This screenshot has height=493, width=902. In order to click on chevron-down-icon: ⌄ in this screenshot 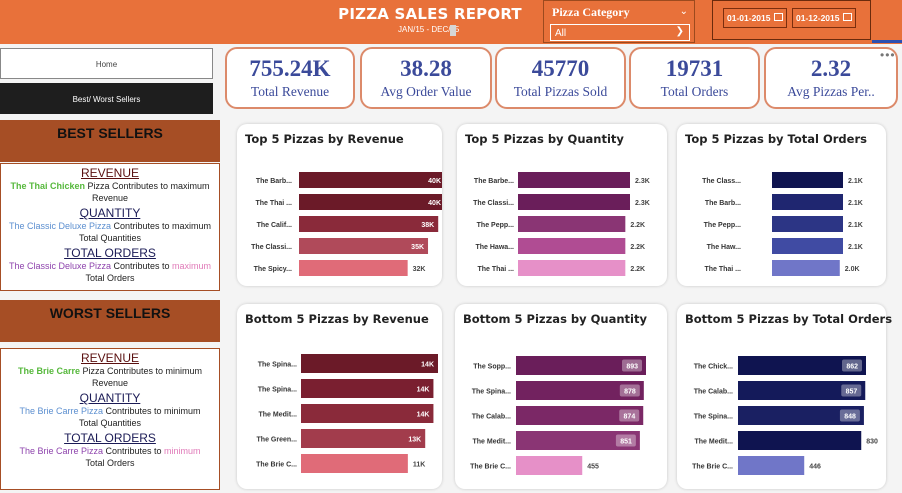, I will do `click(684, 11)`.